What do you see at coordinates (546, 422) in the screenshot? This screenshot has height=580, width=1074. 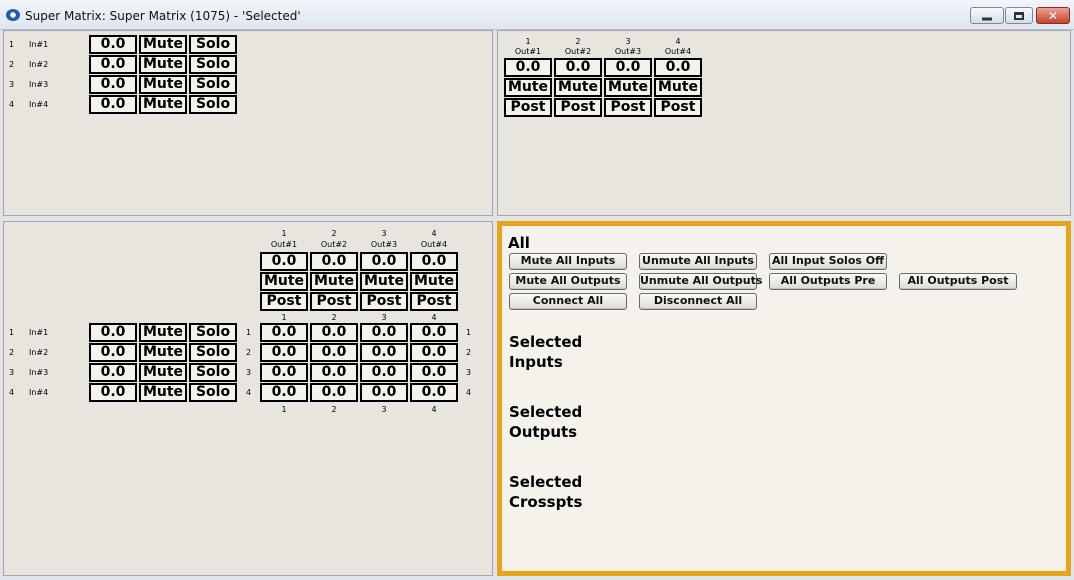 I see `selected-outputs-label: Selected Outputs` at bounding box center [546, 422].